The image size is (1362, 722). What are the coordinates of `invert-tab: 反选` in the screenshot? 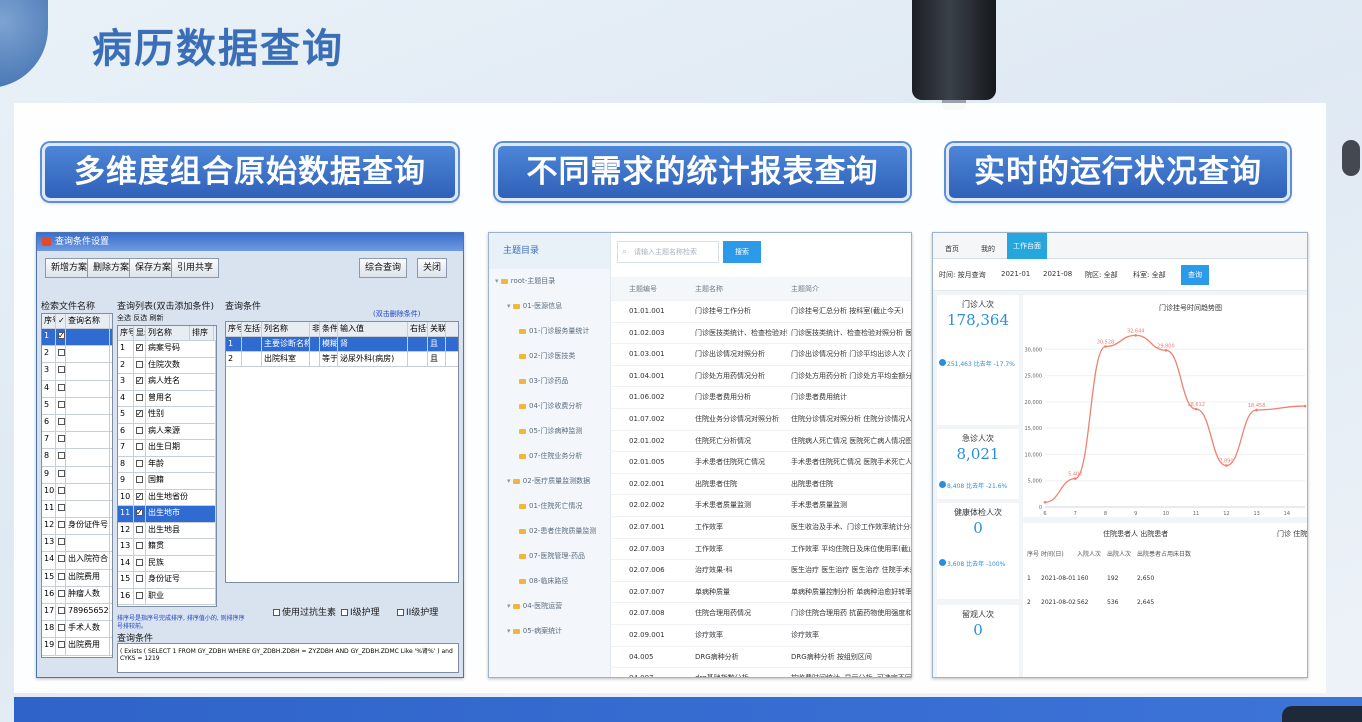 It's located at (140, 318).